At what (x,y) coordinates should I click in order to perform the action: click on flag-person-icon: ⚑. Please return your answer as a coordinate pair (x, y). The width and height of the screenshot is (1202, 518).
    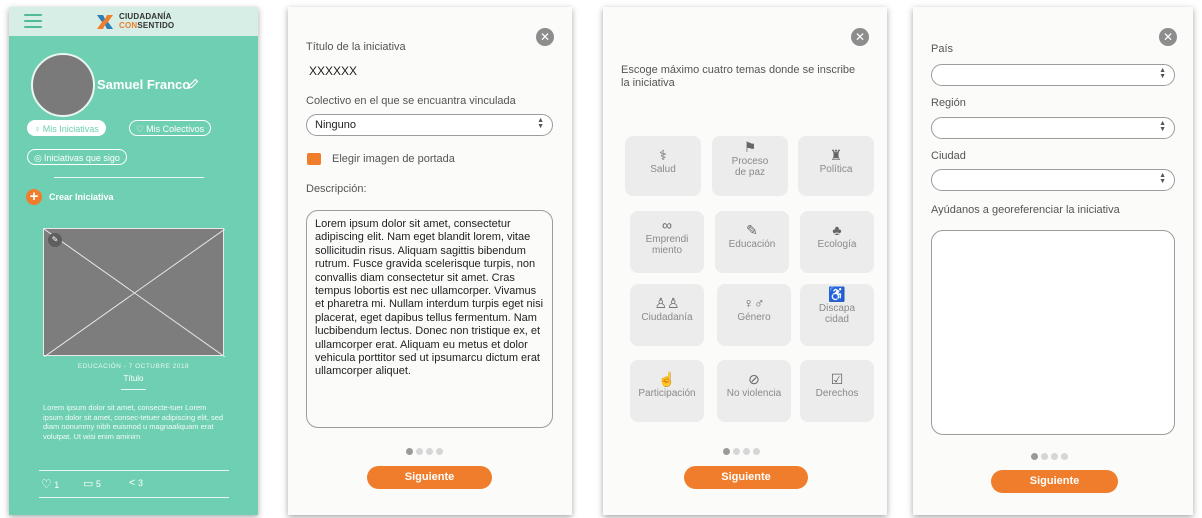
    Looking at the image, I should click on (750, 147).